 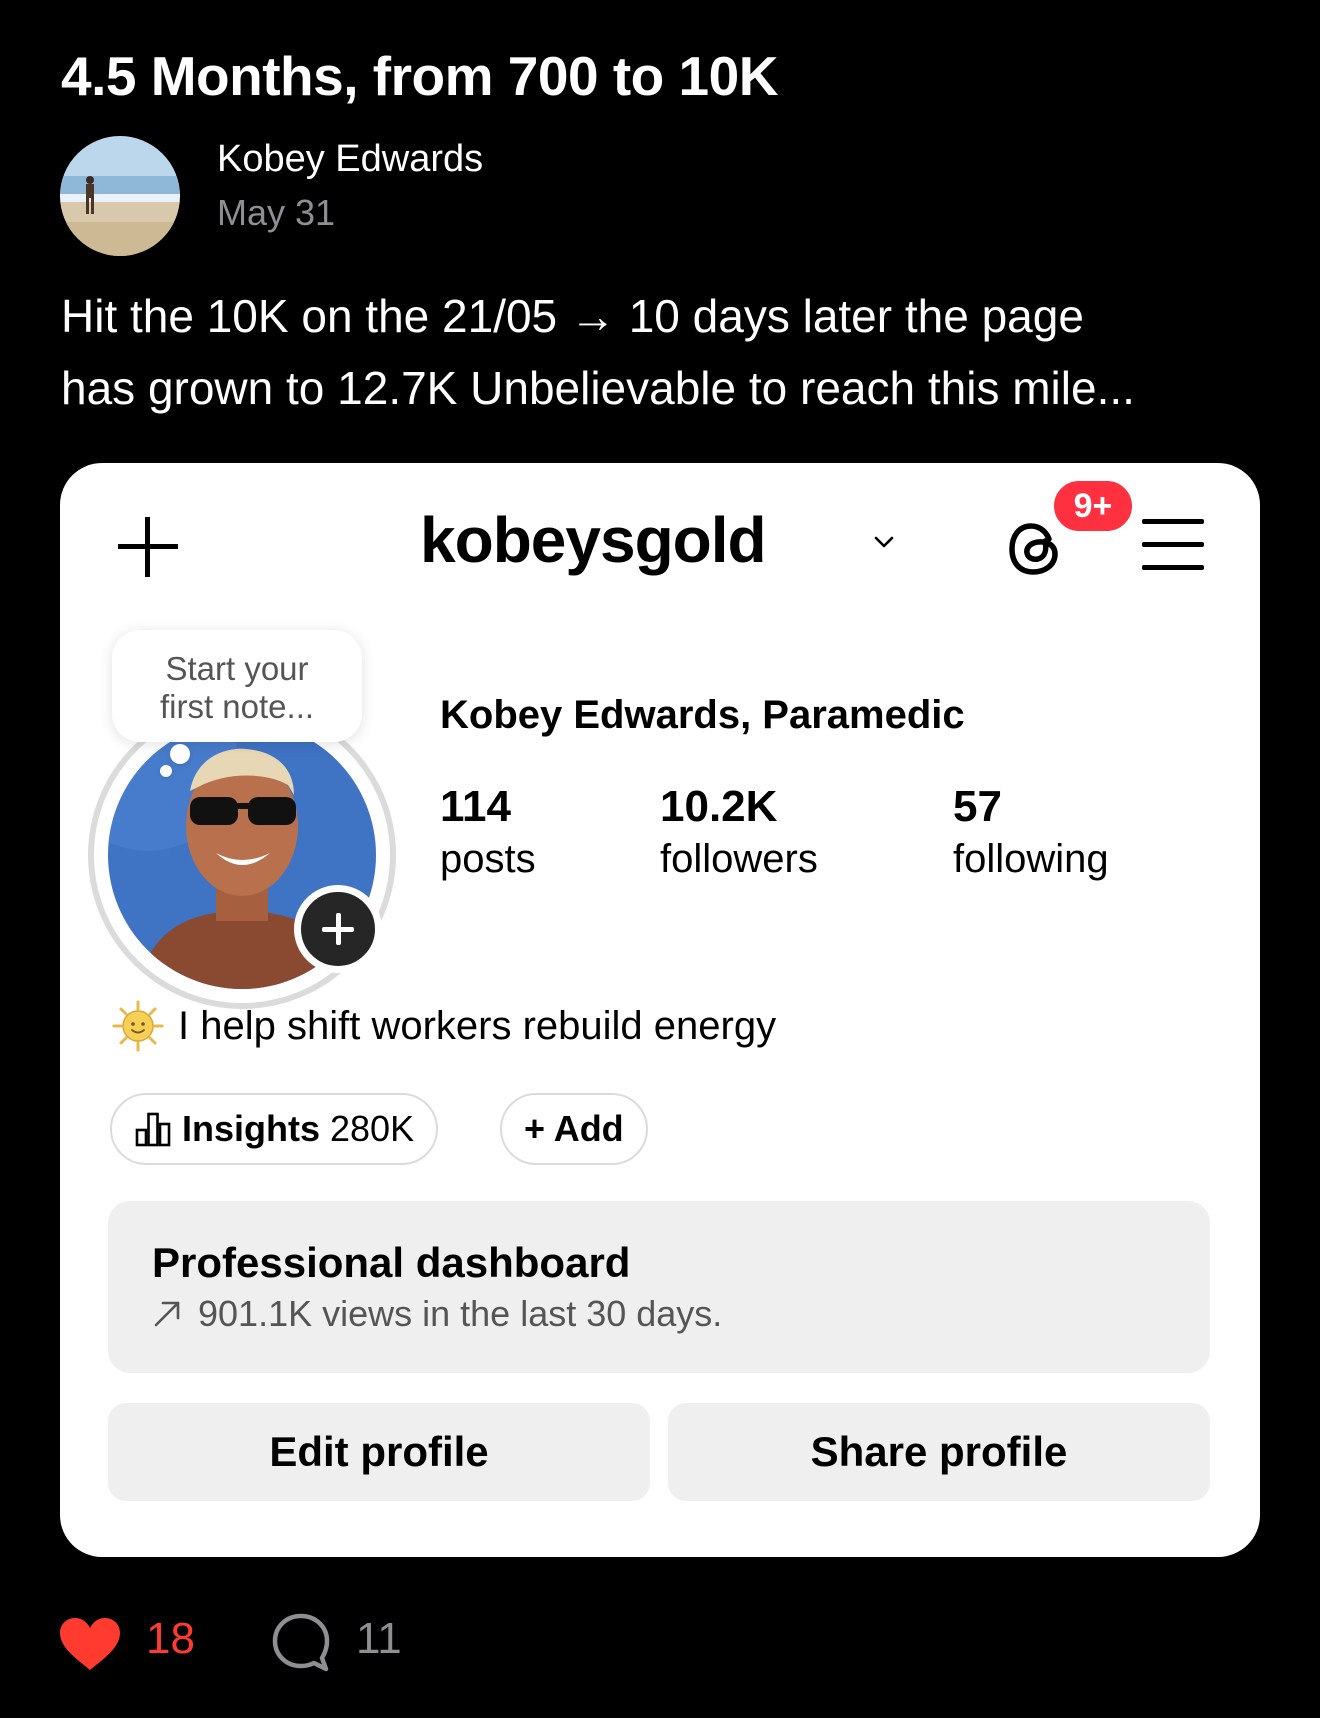 What do you see at coordinates (148, 547) in the screenshot?
I see `new-post-plus-icon` at bounding box center [148, 547].